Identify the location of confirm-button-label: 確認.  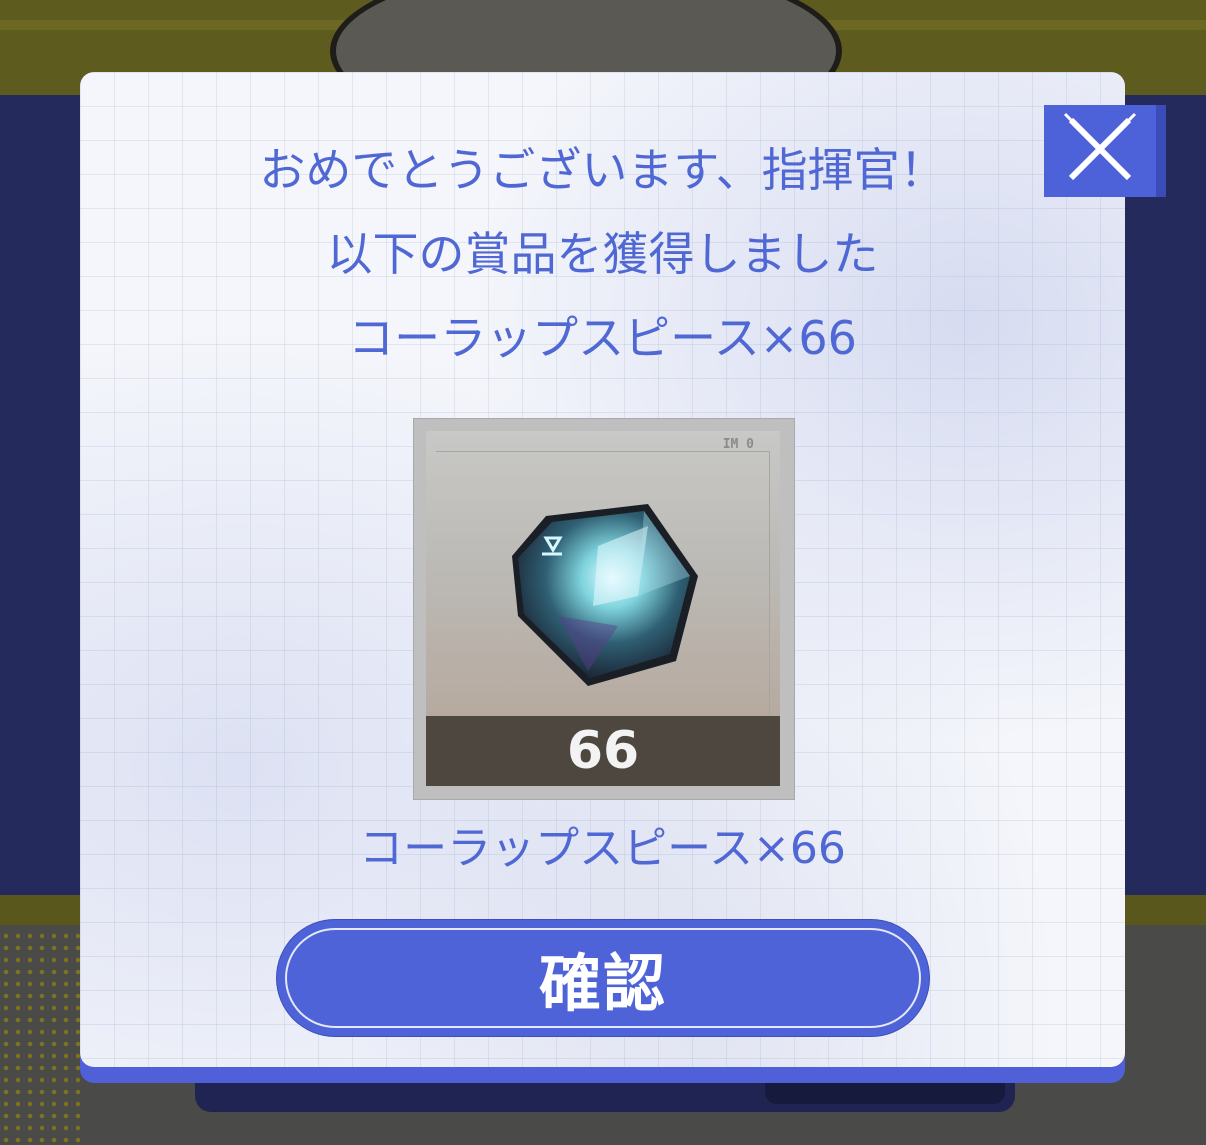
(602, 983).